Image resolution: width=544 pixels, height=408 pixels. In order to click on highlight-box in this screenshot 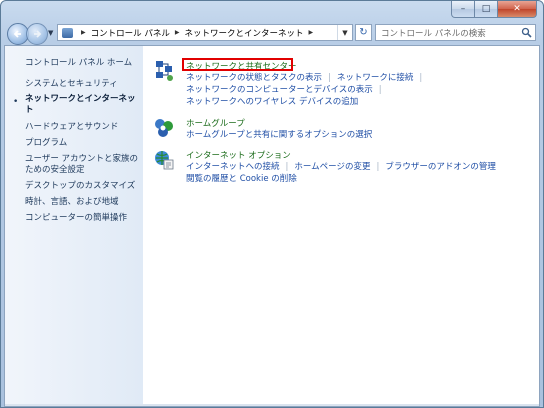, I will do `click(237, 64)`.